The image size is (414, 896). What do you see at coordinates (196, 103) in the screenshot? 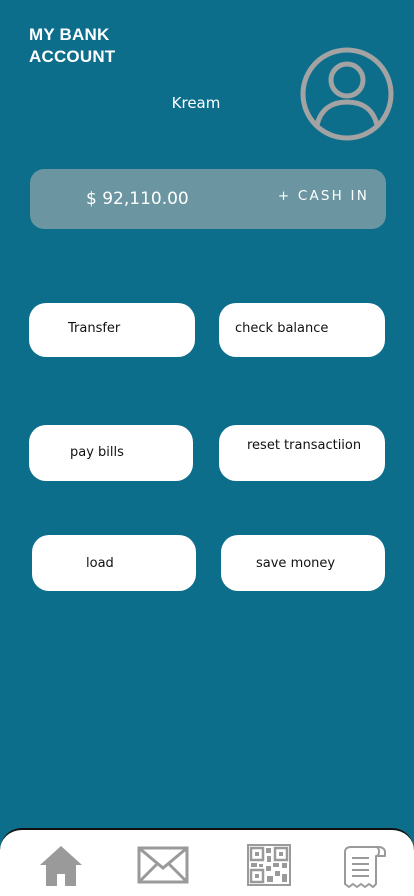
I see `user-name: Kream` at bounding box center [196, 103].